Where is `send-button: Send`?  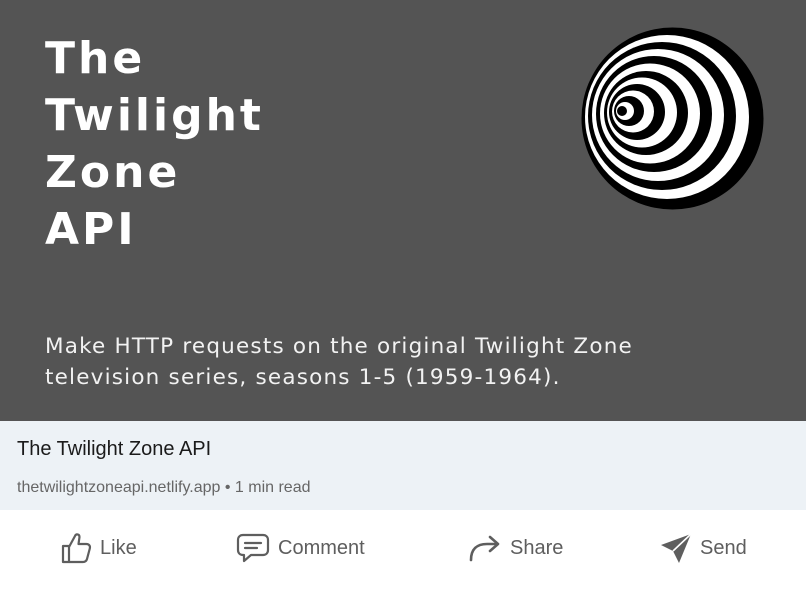
send-button: Send is located at coordinates (703, 548).